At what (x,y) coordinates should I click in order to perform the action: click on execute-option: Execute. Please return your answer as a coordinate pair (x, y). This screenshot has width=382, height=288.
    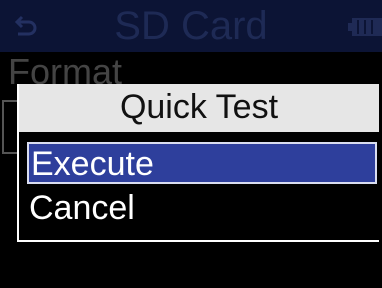
    Looking at the image, I should click on (202, 163).